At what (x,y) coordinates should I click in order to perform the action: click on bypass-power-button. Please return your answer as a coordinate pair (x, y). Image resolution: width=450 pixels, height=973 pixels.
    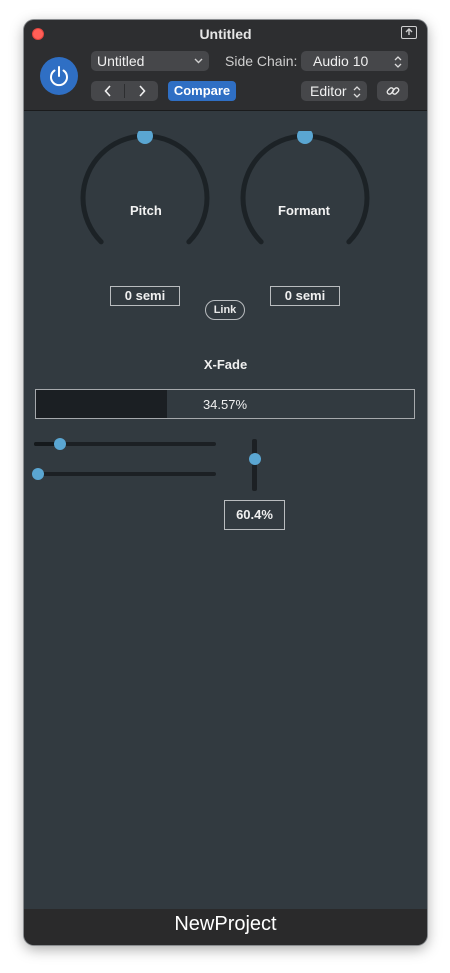
    Looking at the image, I should click on (59, 76).